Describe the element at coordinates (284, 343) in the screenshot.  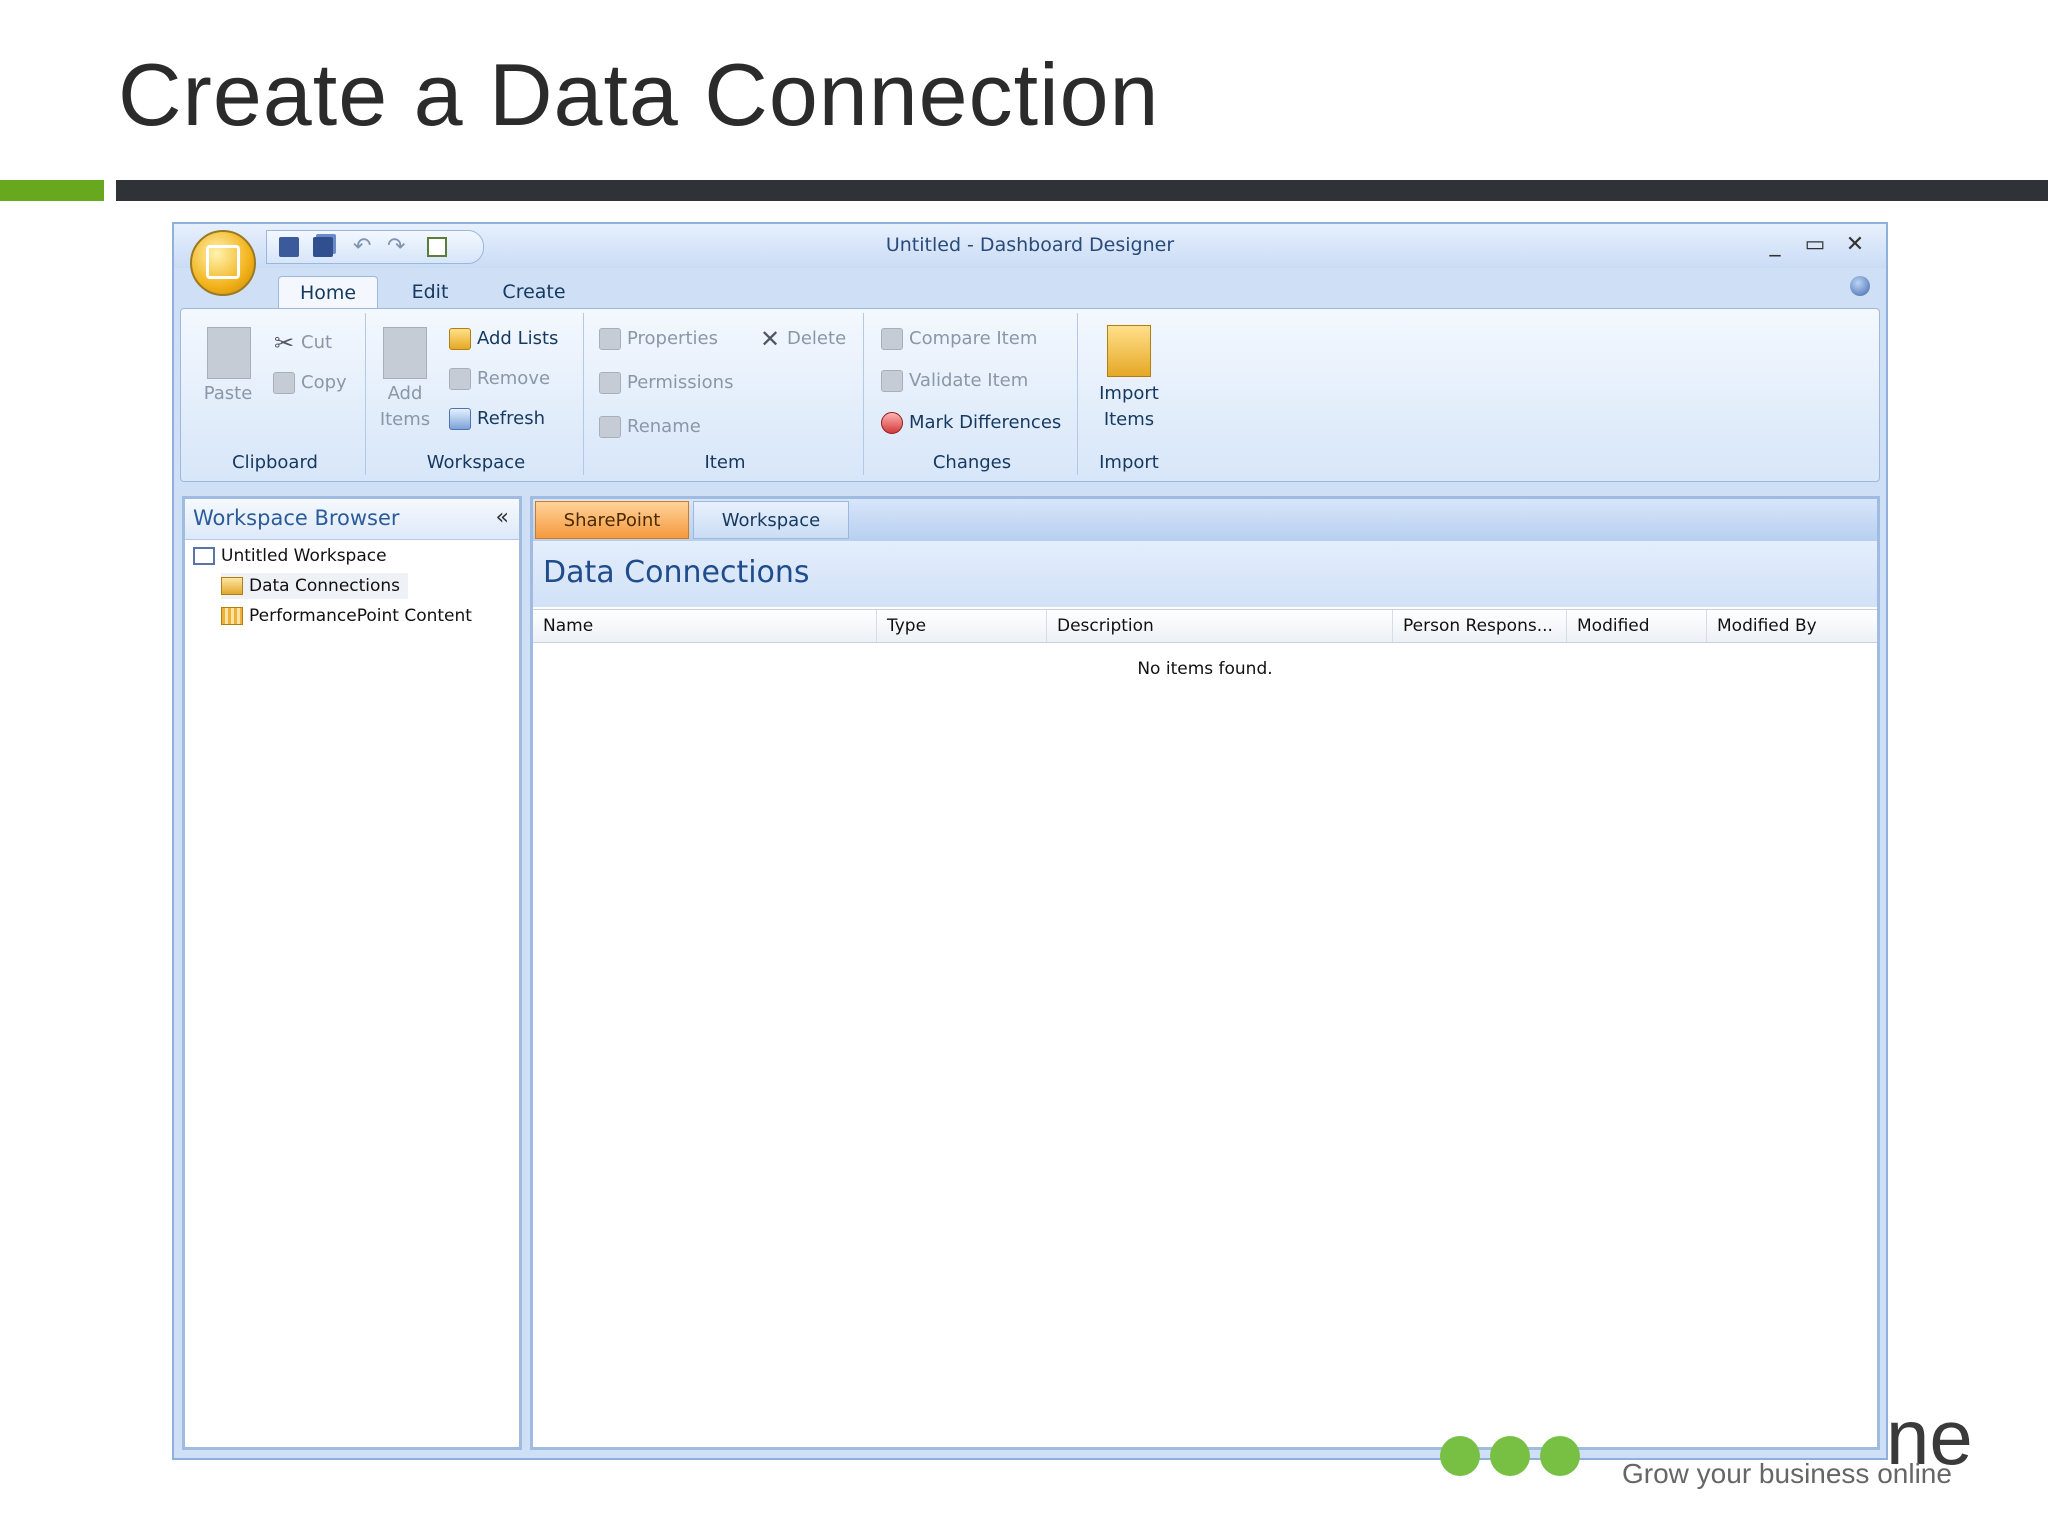
I see `scissors-icon: ✂` at that location.